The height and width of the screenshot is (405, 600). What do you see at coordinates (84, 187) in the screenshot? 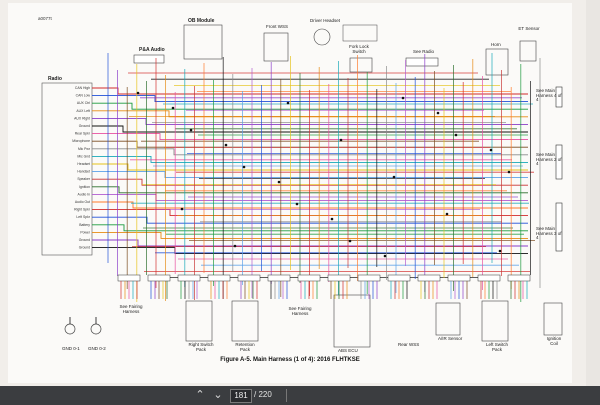
I see `radio-pin-label: Ignition` at bounding box center [84, 187].